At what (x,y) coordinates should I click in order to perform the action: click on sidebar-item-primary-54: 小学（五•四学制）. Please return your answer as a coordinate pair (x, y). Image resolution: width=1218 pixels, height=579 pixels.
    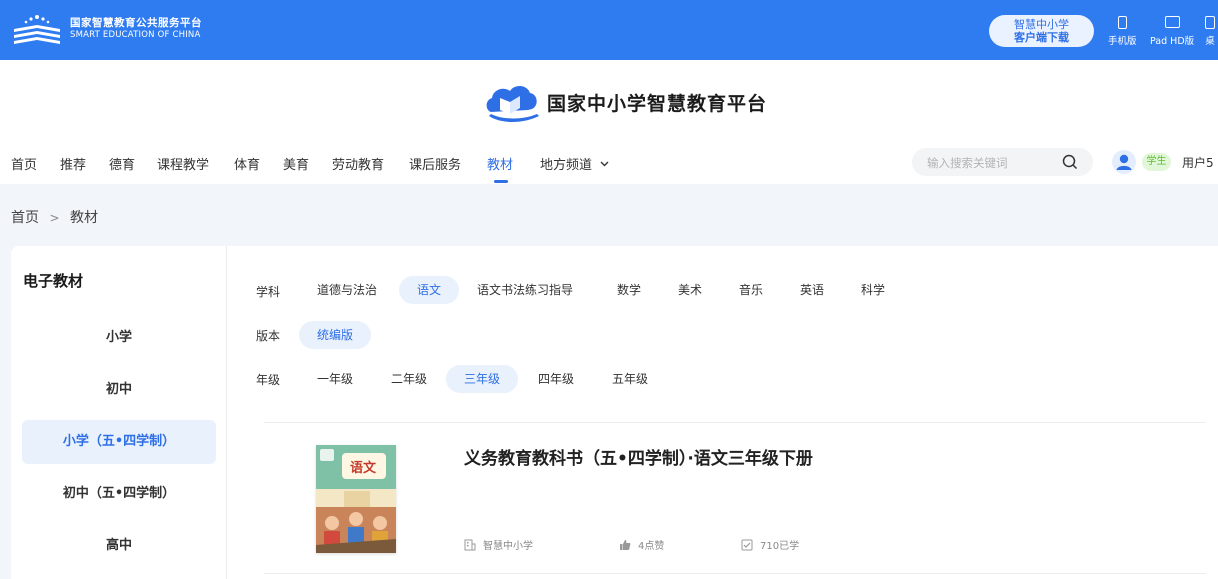
    Looking at the image, I should click on (119, 442).